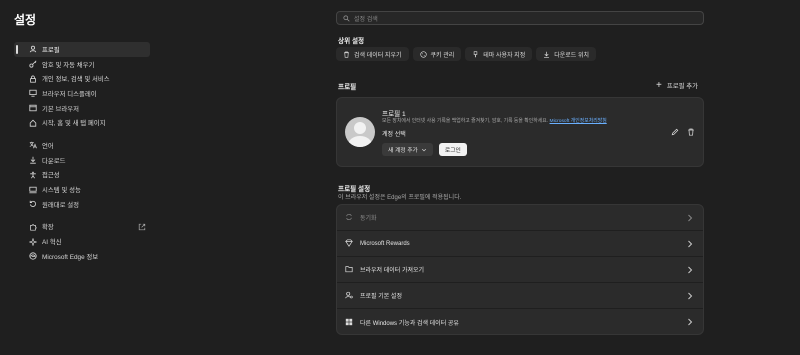 Image resolution: width=800 pixels, height=355 pixels. I want to click on sidebar-item-about: Microsoft Edge 정보, so click(82, 256).